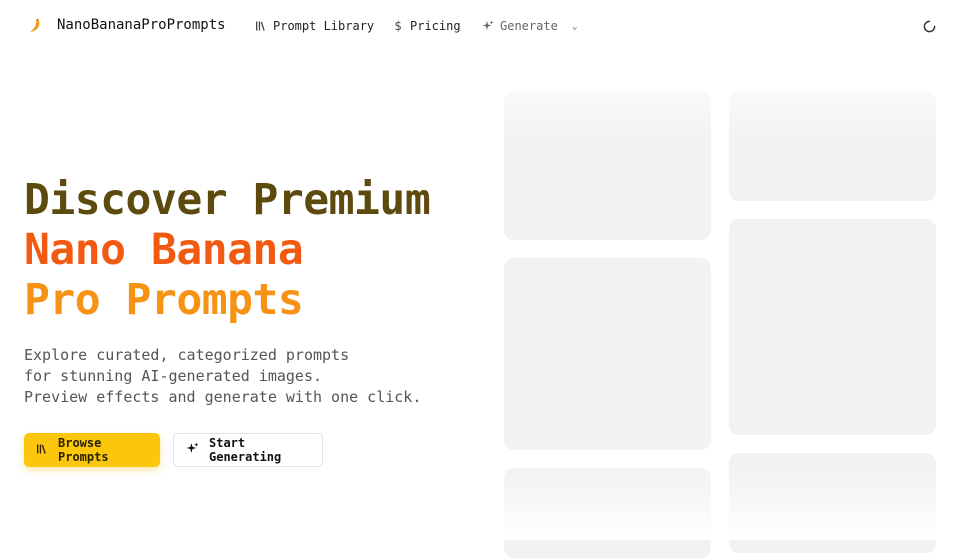 The height and width of the screenshot is (558, 960). What do you see at coordinates (141, 25) in the screenshot?
I see `brand-name: NanoBananaProPrompts` at bounding box center [141, 25].